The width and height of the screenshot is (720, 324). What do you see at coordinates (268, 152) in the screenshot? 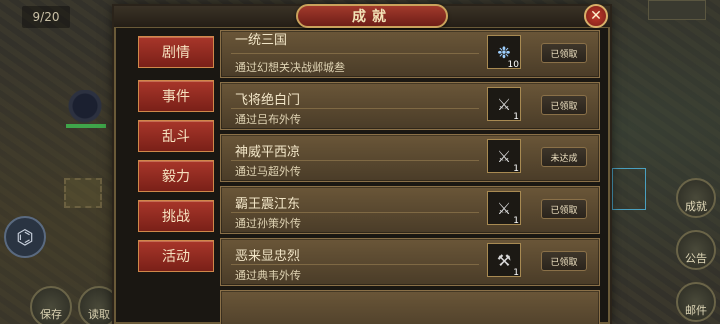
I see `achievement-title: 神威平西凉` at bounding box center [268, 152].